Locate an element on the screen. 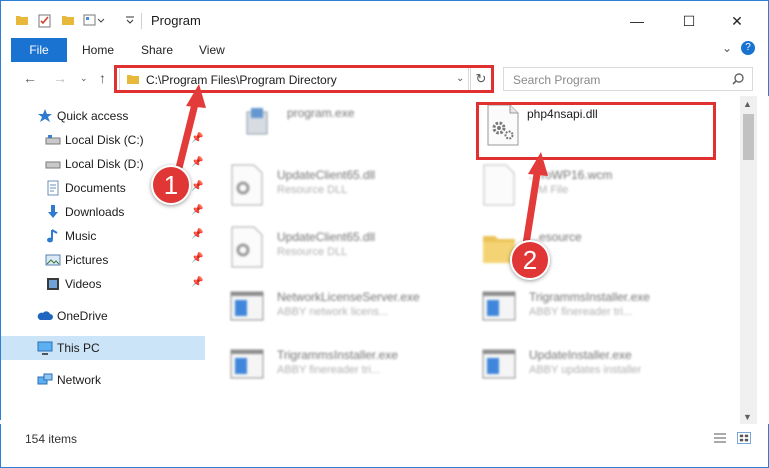 The width and height of the screenshot is (769, 468). large-icons-view-icon is located at coordinates (744, 438).